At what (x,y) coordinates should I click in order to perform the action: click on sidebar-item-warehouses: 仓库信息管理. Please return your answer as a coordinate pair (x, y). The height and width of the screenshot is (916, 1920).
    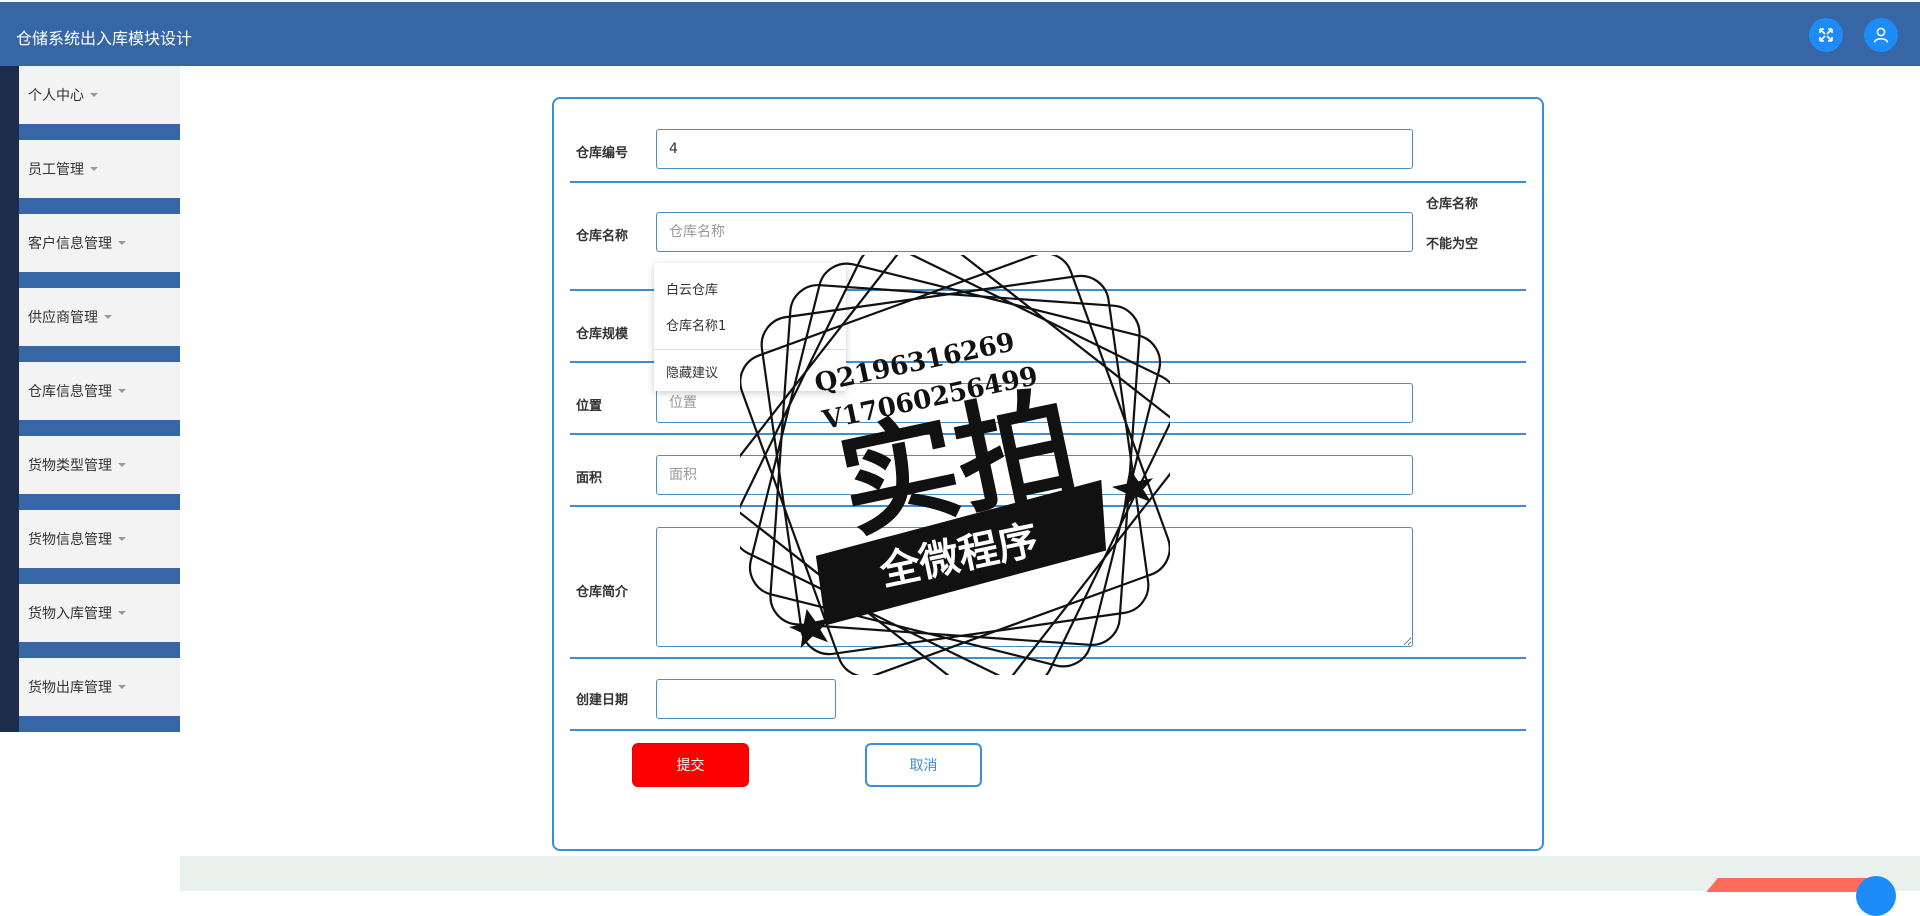
    Looking at the image, I should click on (90, 399).